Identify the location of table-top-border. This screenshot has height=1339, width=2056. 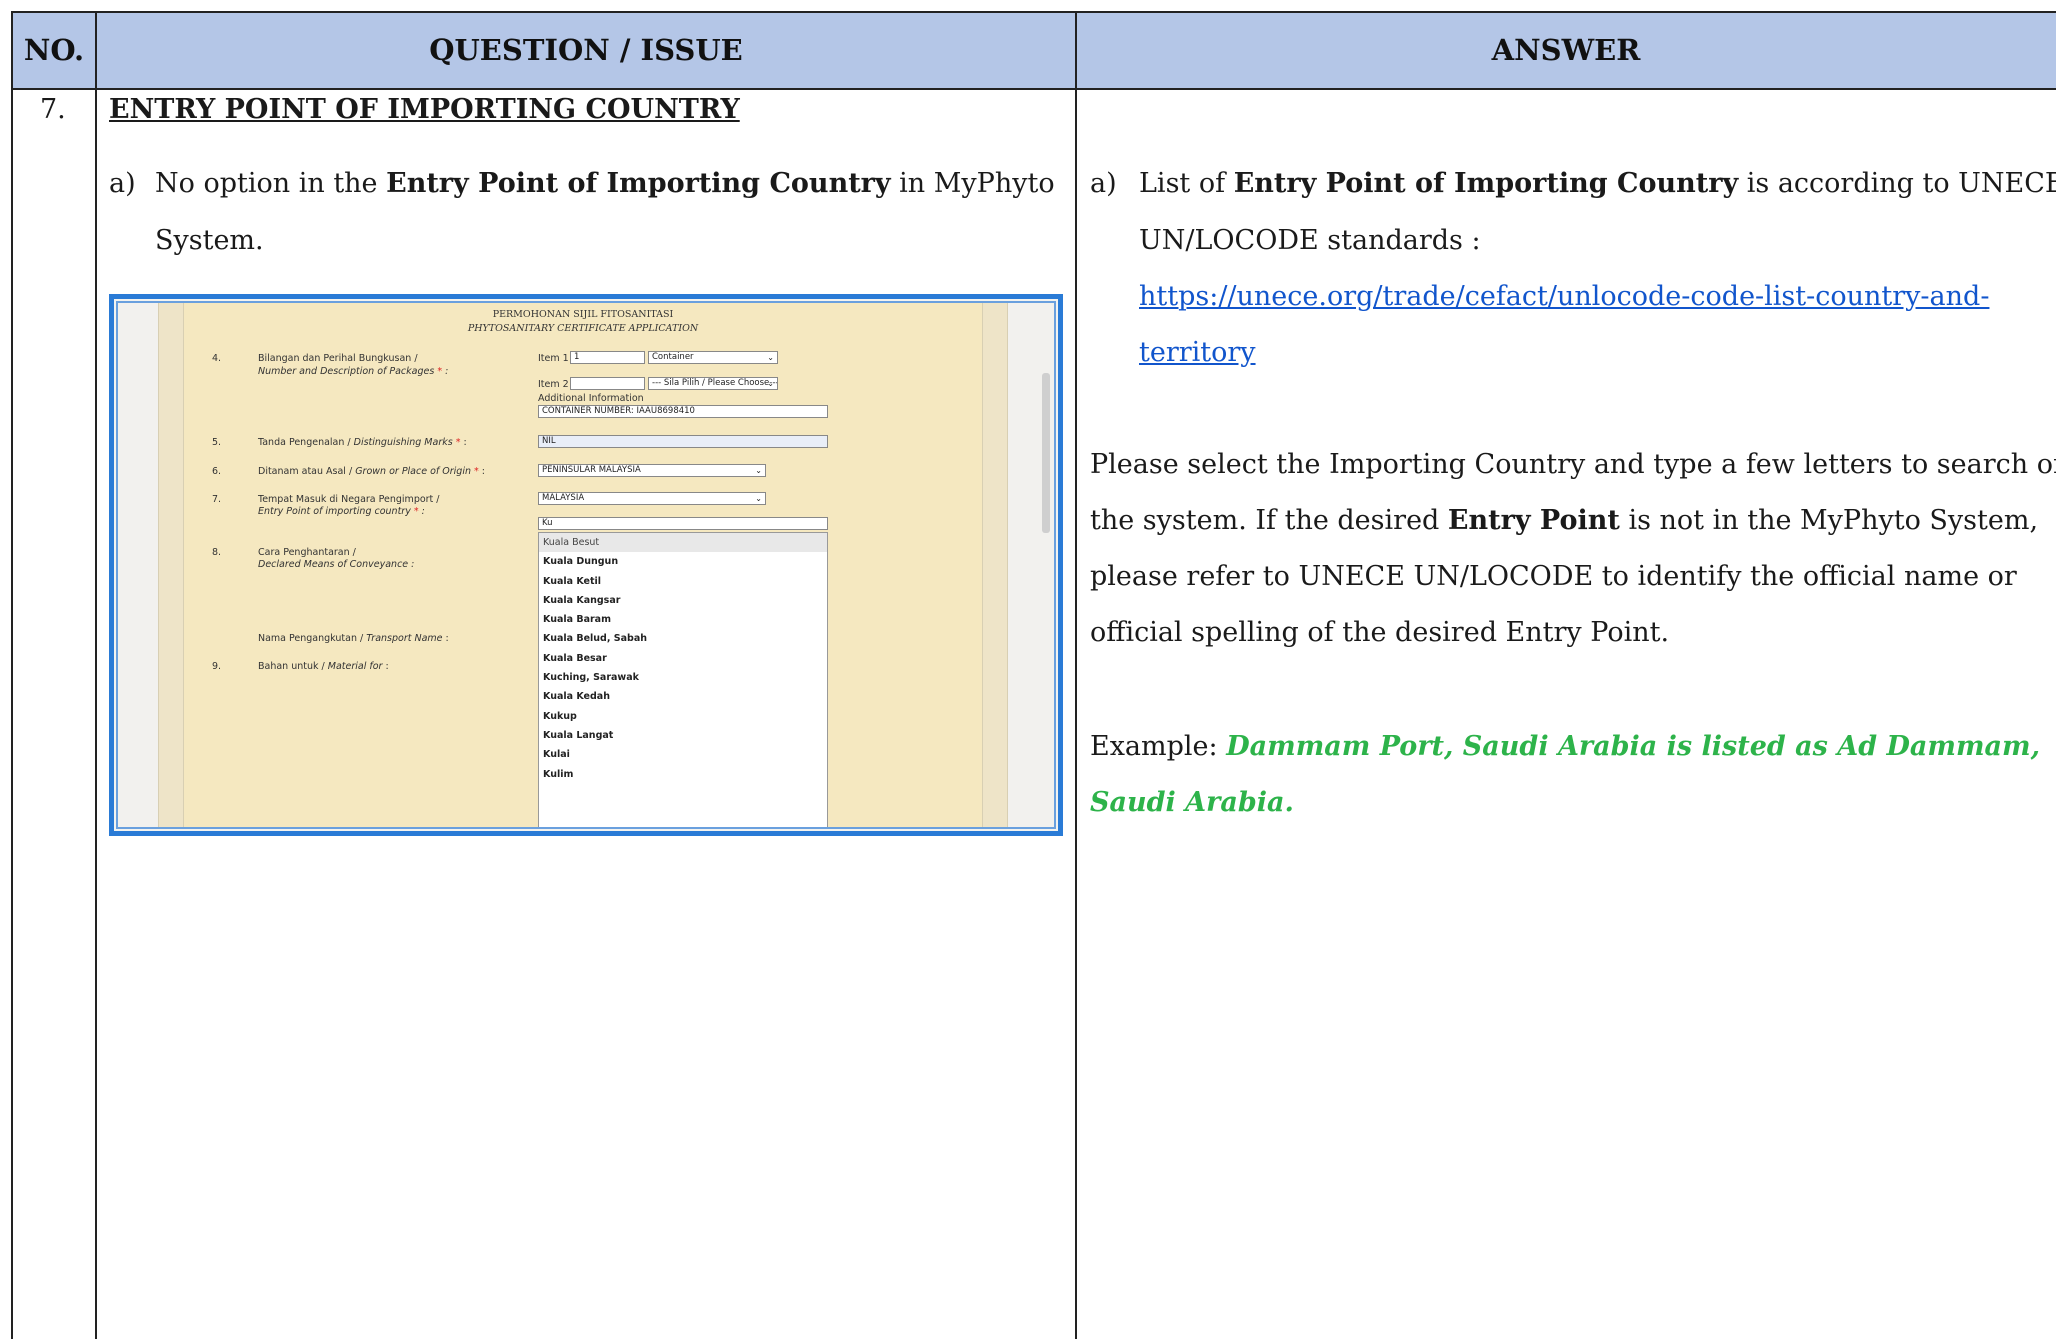
(1034, 12).